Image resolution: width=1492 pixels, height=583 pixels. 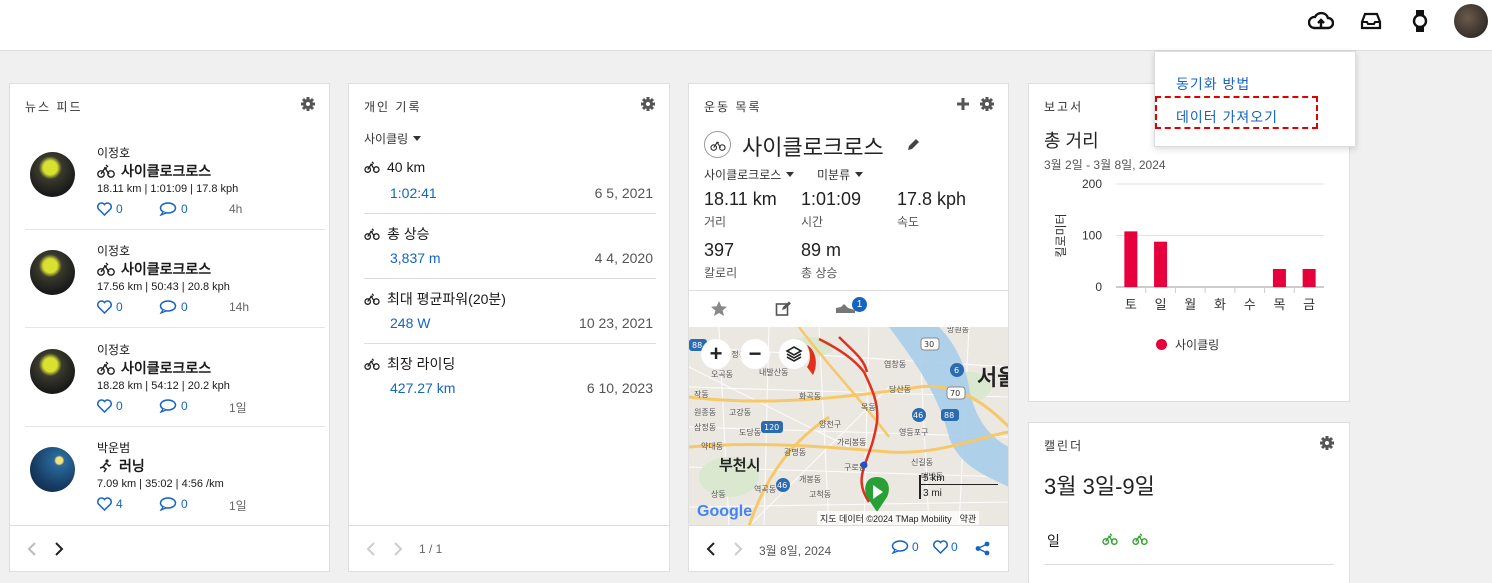 I want to click on feed-stats: 17.56 km | 50:43 | 20.8 kph, so click(x=163, y=287).